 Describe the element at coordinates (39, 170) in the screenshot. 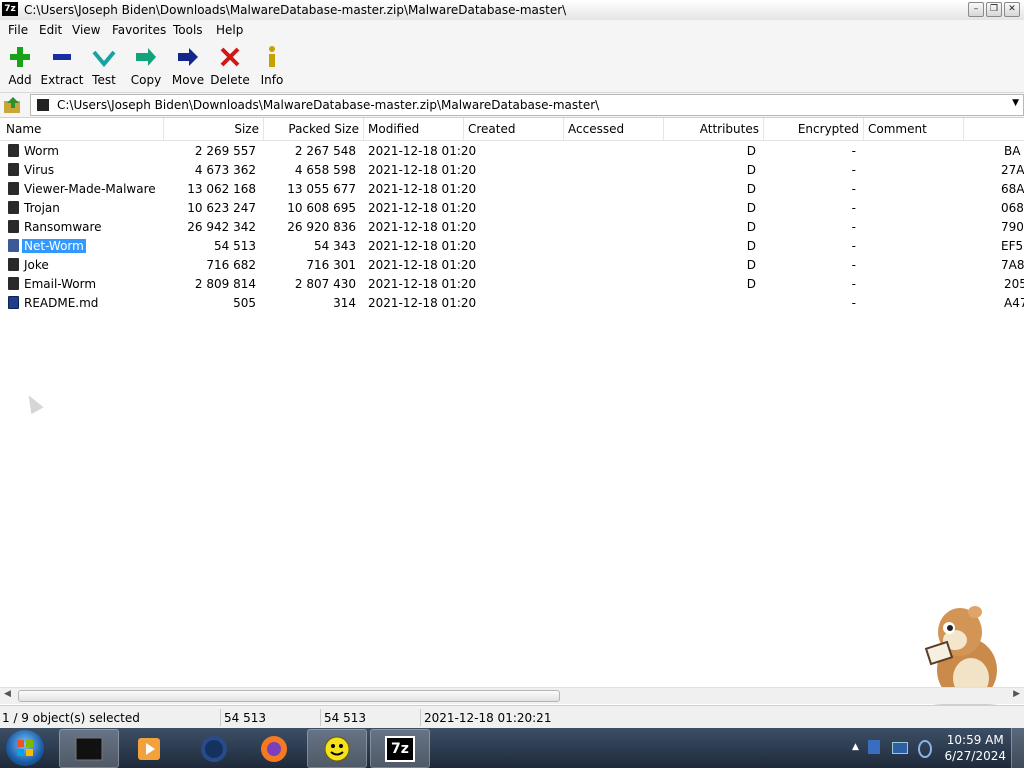

I see `item-name: Virus` at that location.